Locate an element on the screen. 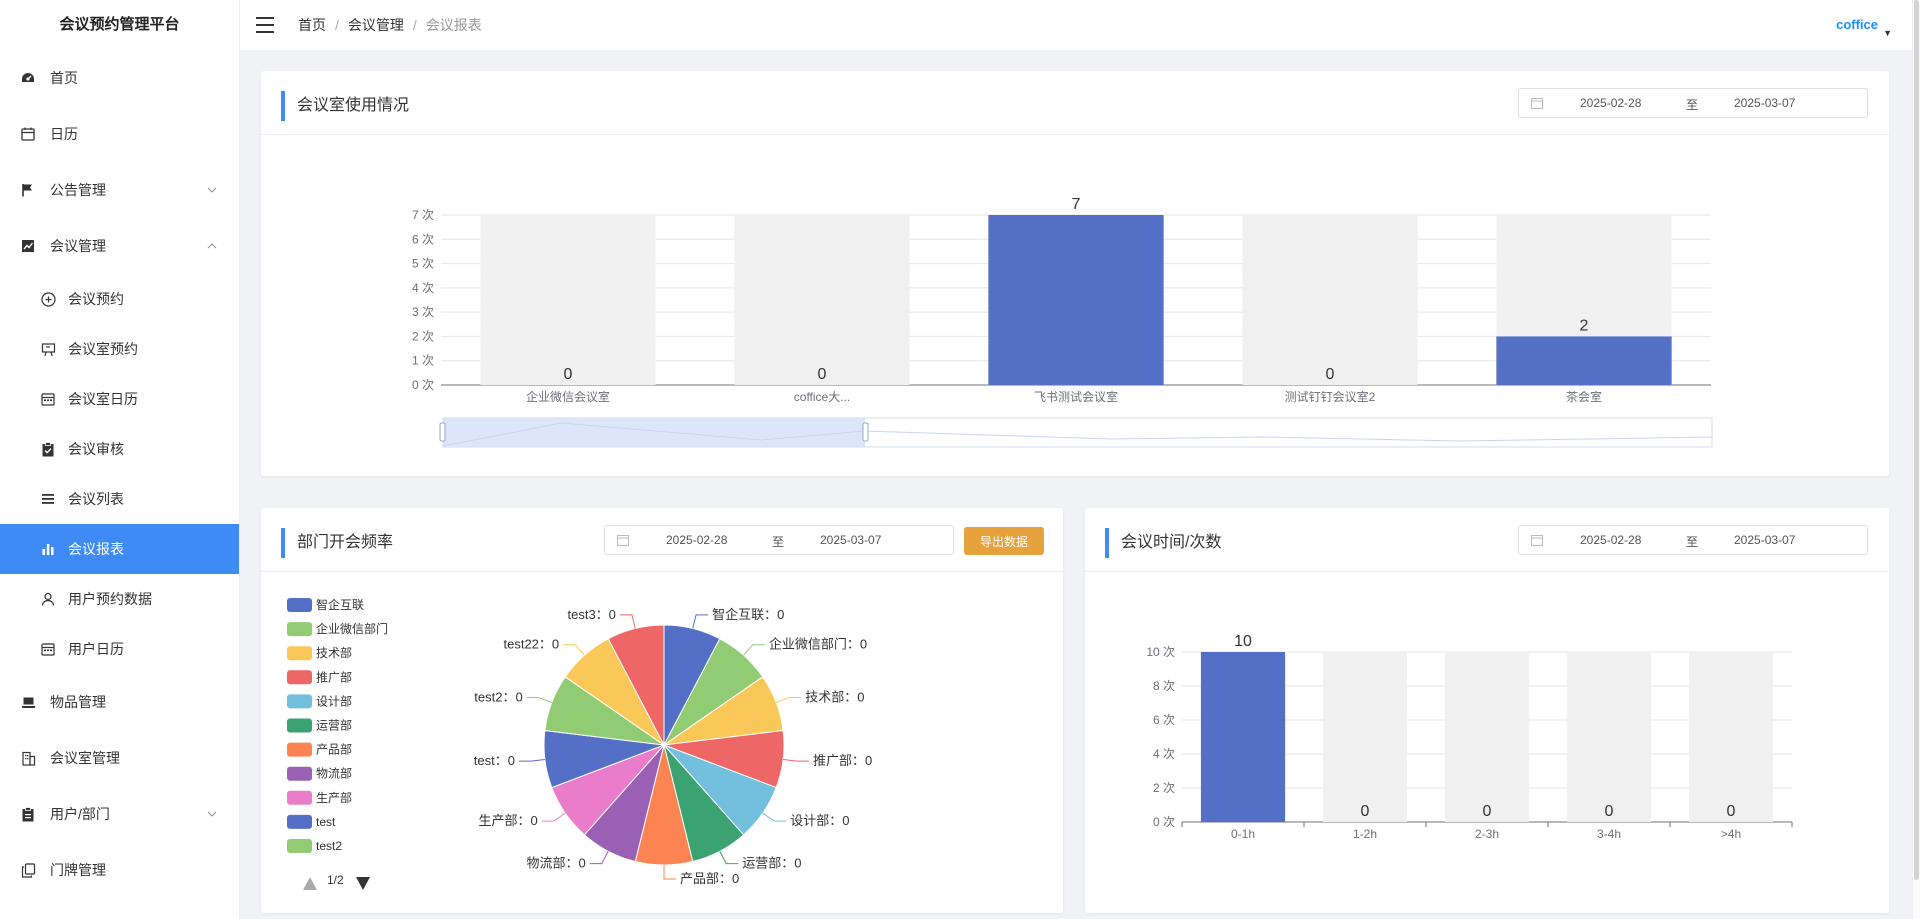  bar-chart-icon is located at coordinates (48, 549).